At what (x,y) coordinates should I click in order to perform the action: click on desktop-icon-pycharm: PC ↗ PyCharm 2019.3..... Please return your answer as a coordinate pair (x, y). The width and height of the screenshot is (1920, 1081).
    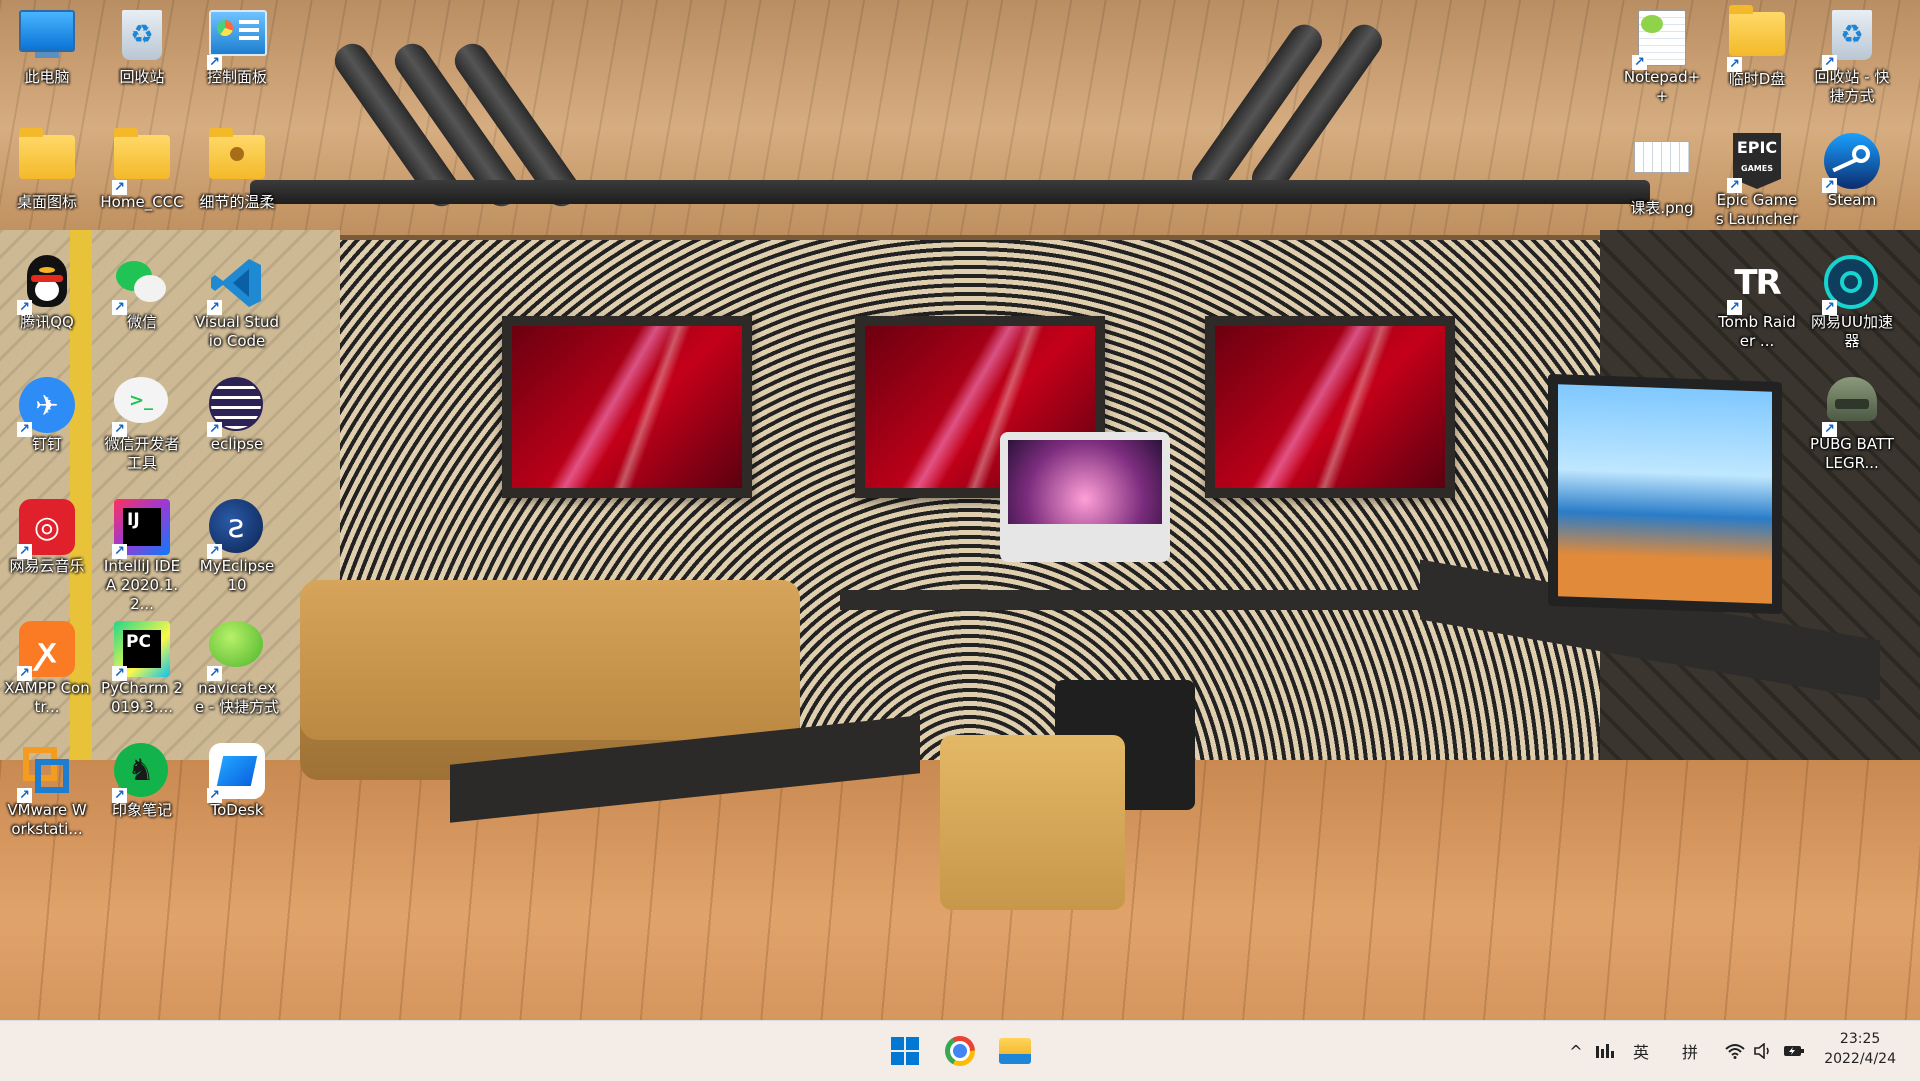
    Looking at the image, I should click on (142, 666).